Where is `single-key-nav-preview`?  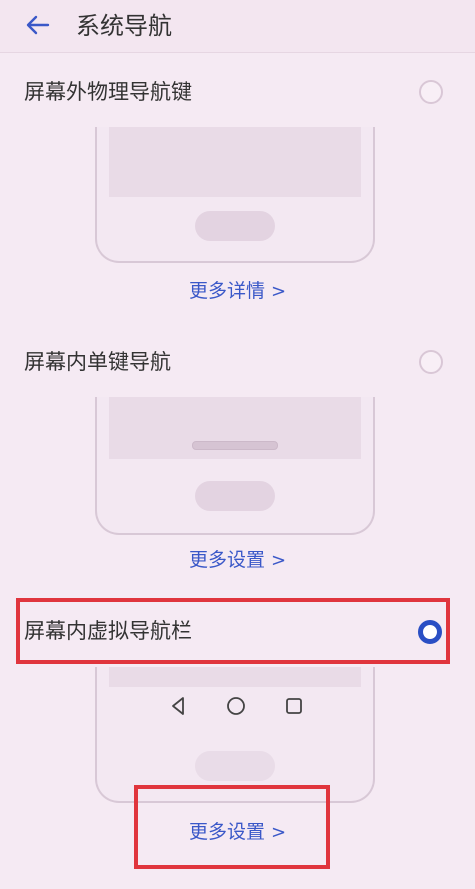 single-key-nav-preview is located at coordinates (235, 466).